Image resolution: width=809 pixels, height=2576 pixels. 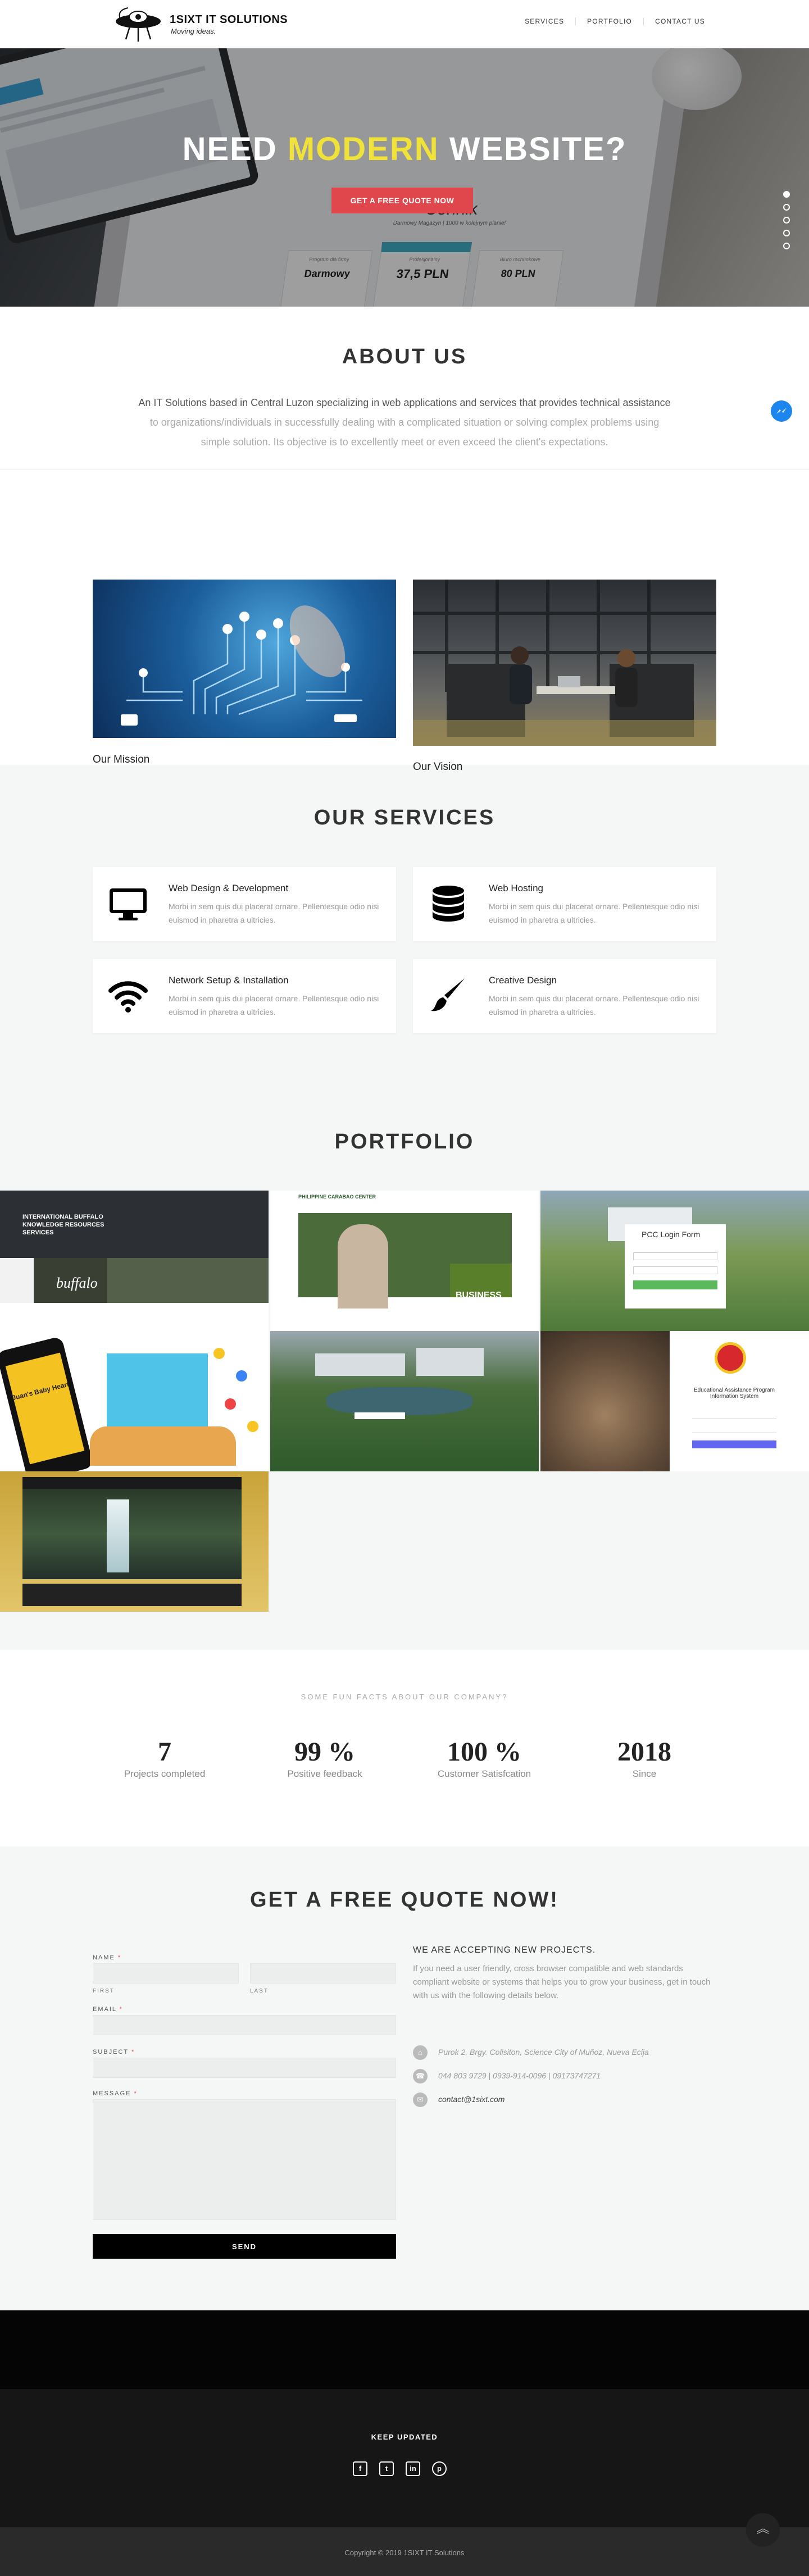 I want to click on brand-logo: 1SIXT IT SOLUTIONS Moving ideas., so click(x=200, y=24).